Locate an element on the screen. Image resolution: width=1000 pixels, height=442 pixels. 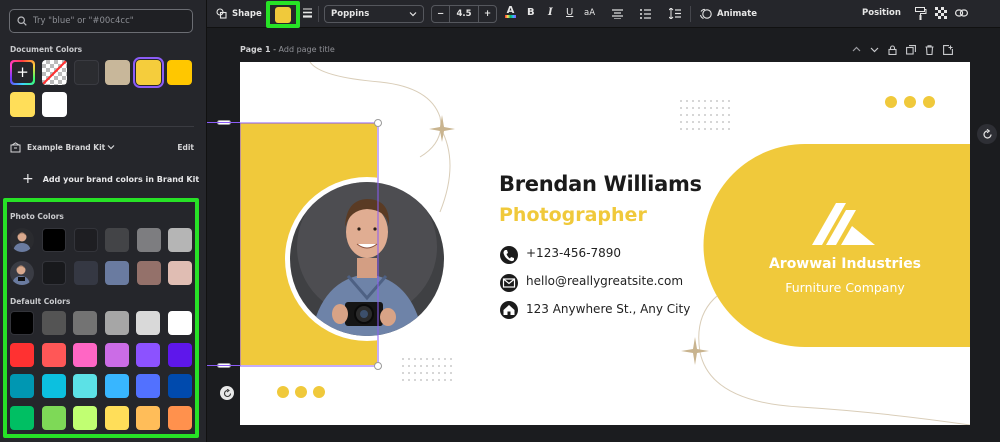
font-size-stepper: − 4.5 + is located at coordinates (464, 14).